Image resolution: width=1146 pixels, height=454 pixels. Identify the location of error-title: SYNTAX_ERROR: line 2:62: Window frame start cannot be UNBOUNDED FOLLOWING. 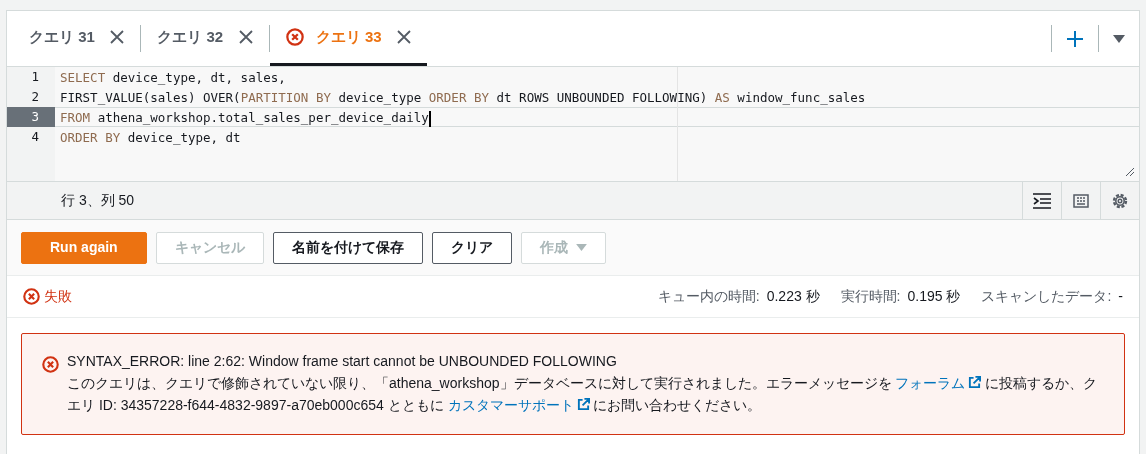
(342, 361).